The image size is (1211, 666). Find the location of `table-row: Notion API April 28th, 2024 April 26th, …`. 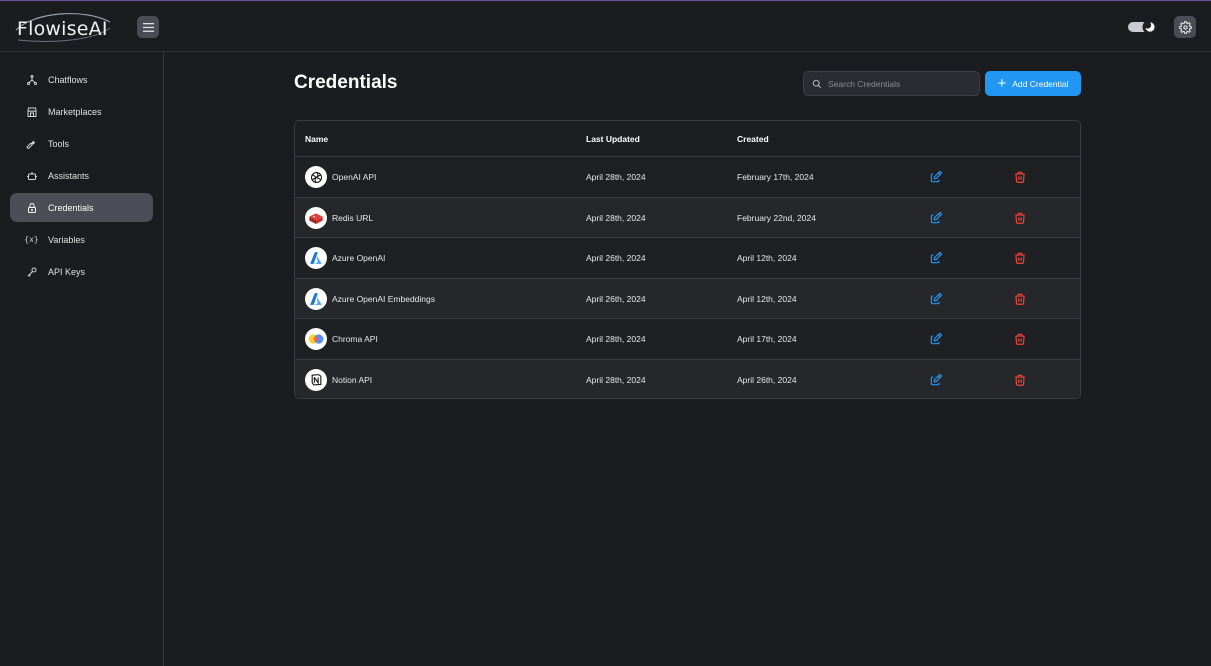

table-row: Notion API April 28th, 2024 April 26th, … is located at coordinates (687, 378).